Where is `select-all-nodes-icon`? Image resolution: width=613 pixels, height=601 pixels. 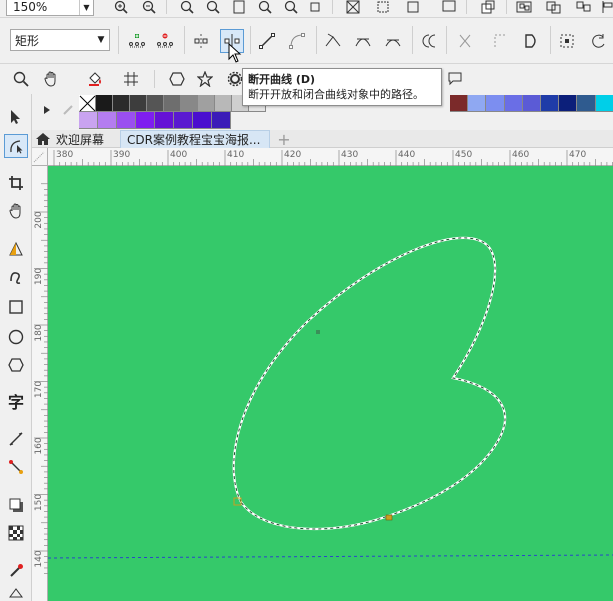
select-all-nodes-icon is located at coordinates (567, 41).